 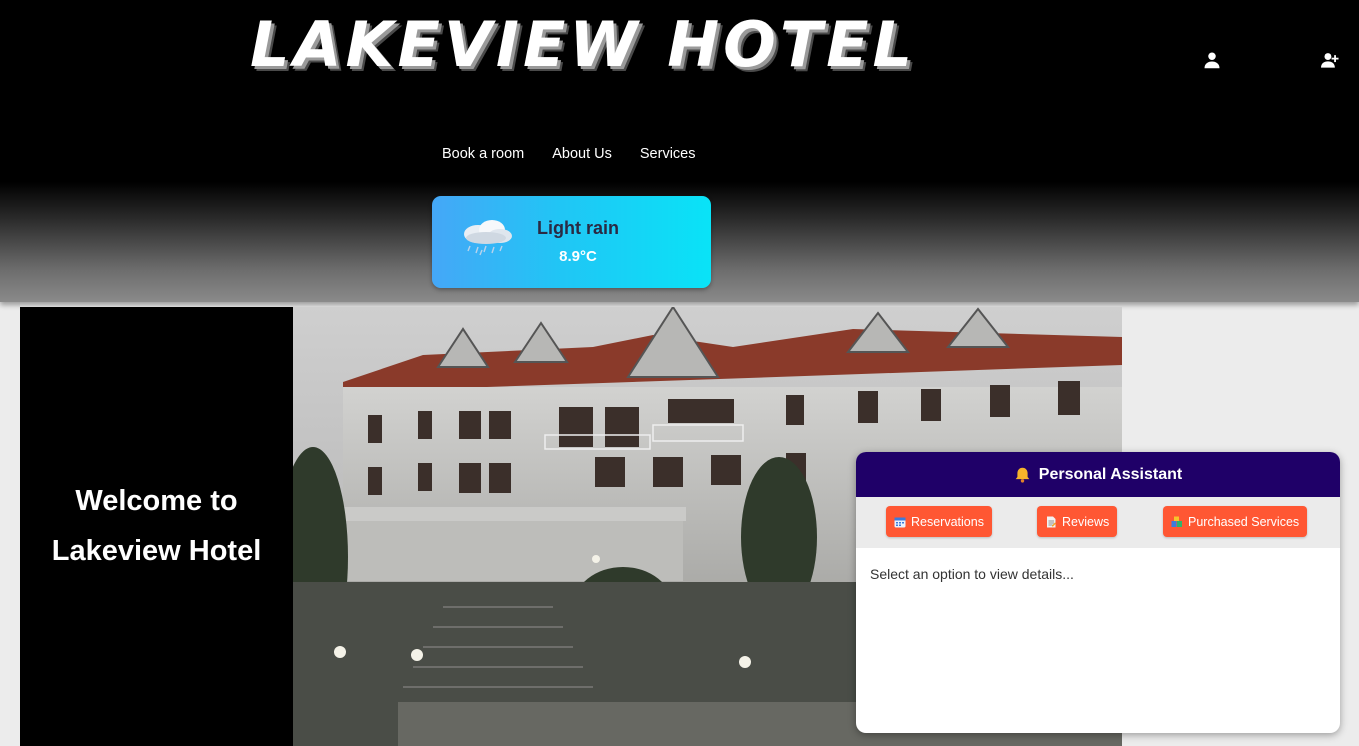 I want to click on nav-services: Services, so click(x=668, y=154).